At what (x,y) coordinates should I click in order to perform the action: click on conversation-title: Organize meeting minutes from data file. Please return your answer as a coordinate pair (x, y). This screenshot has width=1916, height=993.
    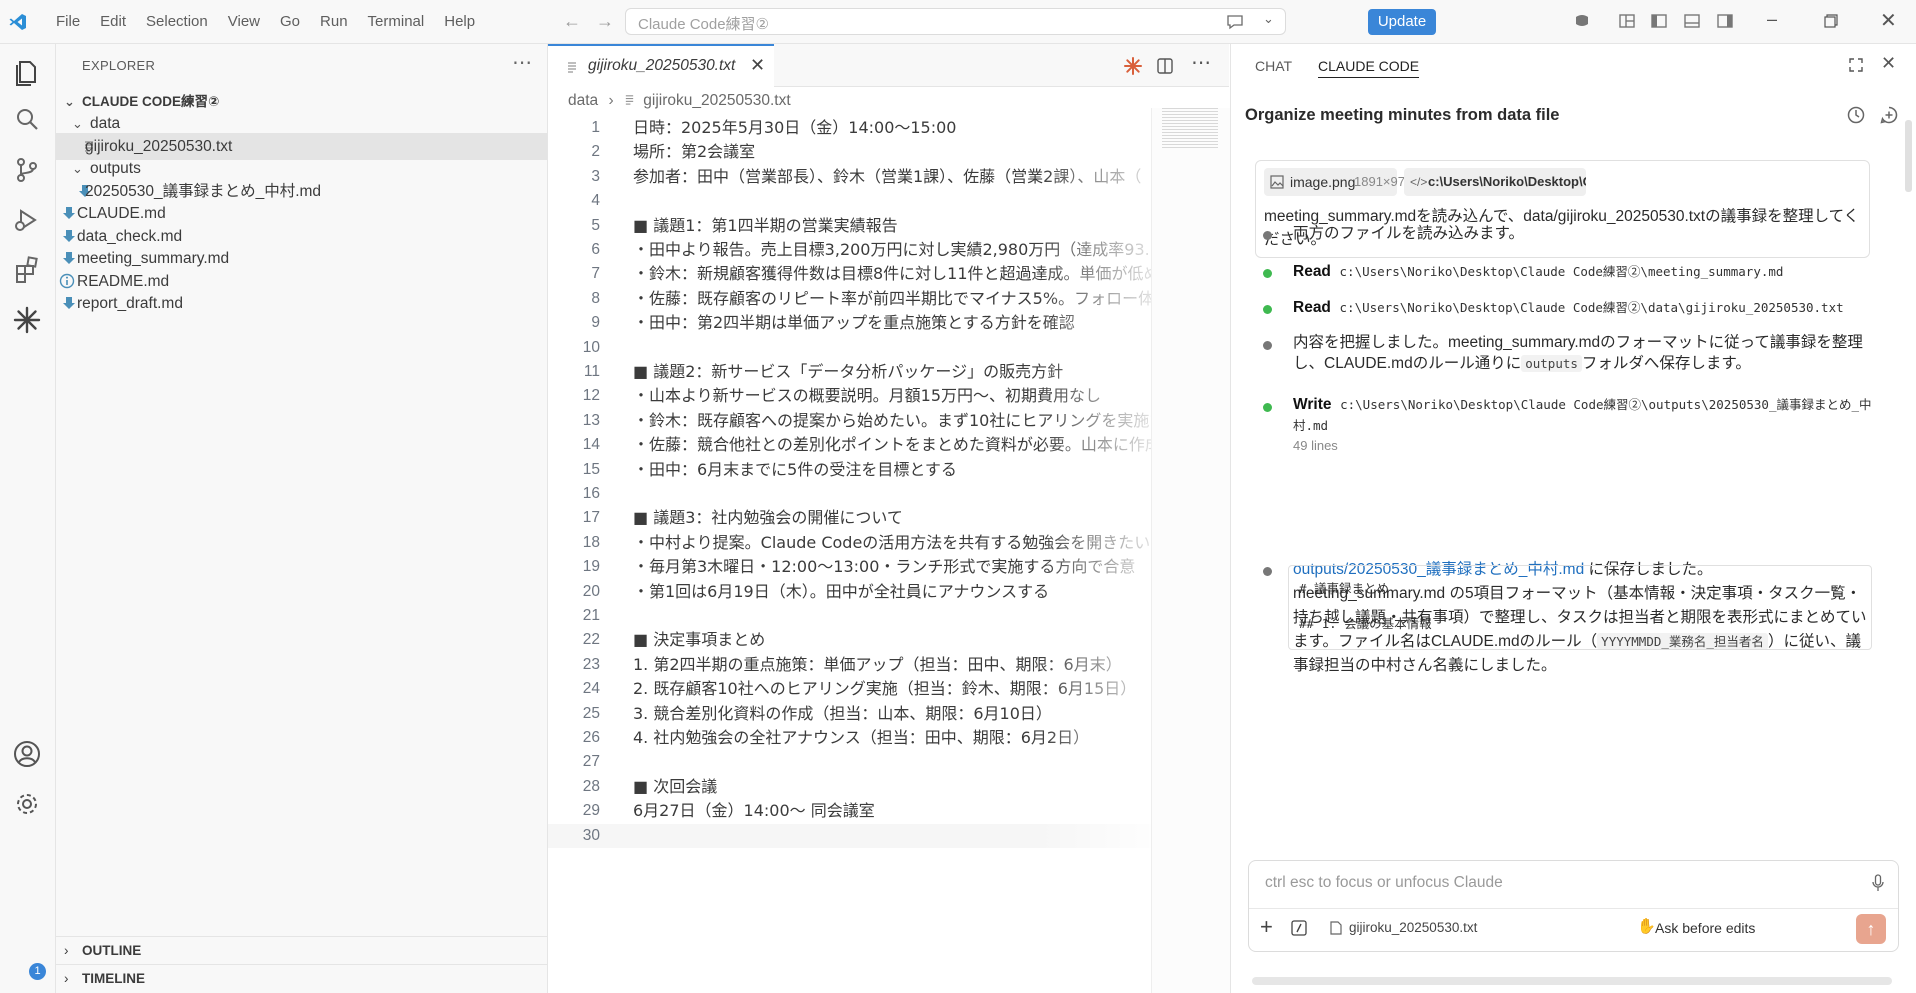
    Looking at the image, I should click on (1402, 115).